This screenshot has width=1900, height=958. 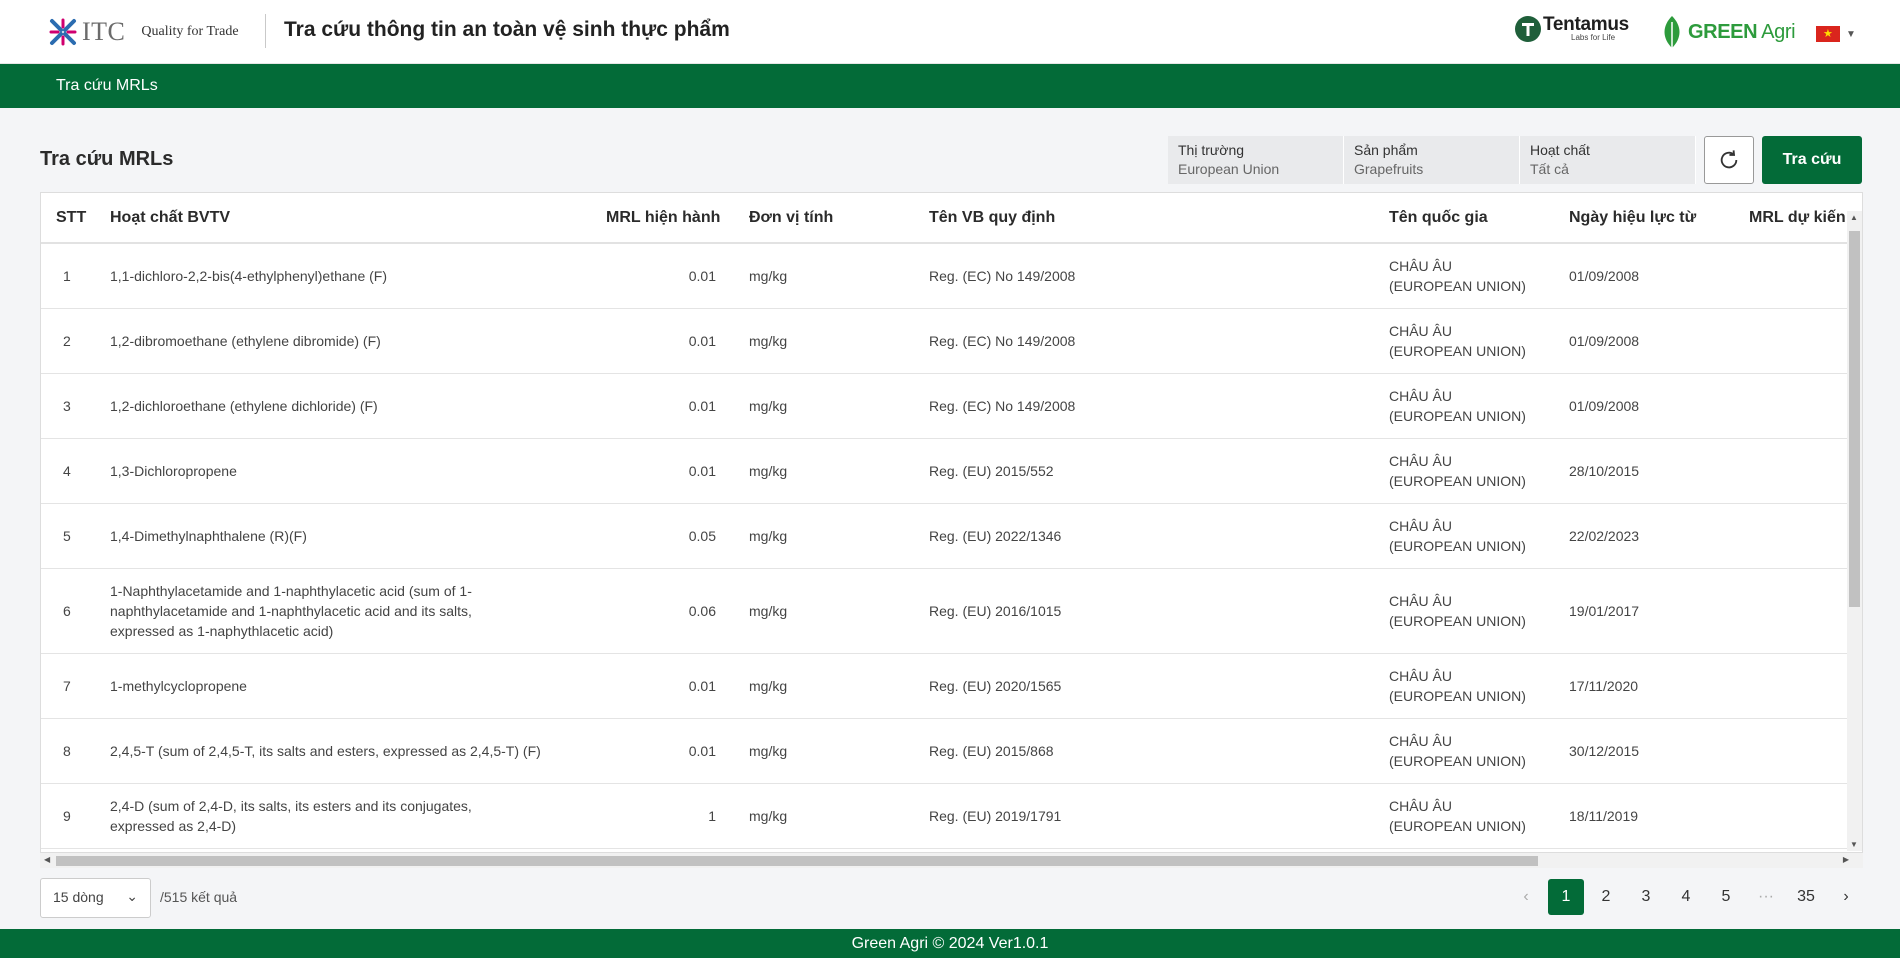 What do you see at coordinates (1646, 897) in the screenshot?
I see `page-button-3: 3` at bounding box center [1646, 897].